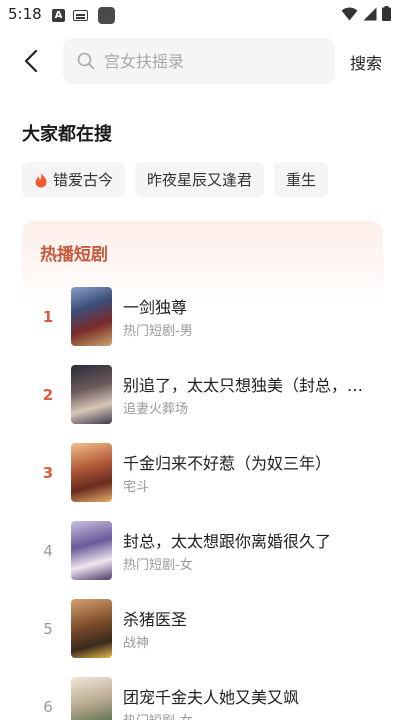 This screenshot has width=405, height=720. Describe the element at coordinates (158, 331) in the screenshot. I see `drama-category: 热门短剧-男` at that location.